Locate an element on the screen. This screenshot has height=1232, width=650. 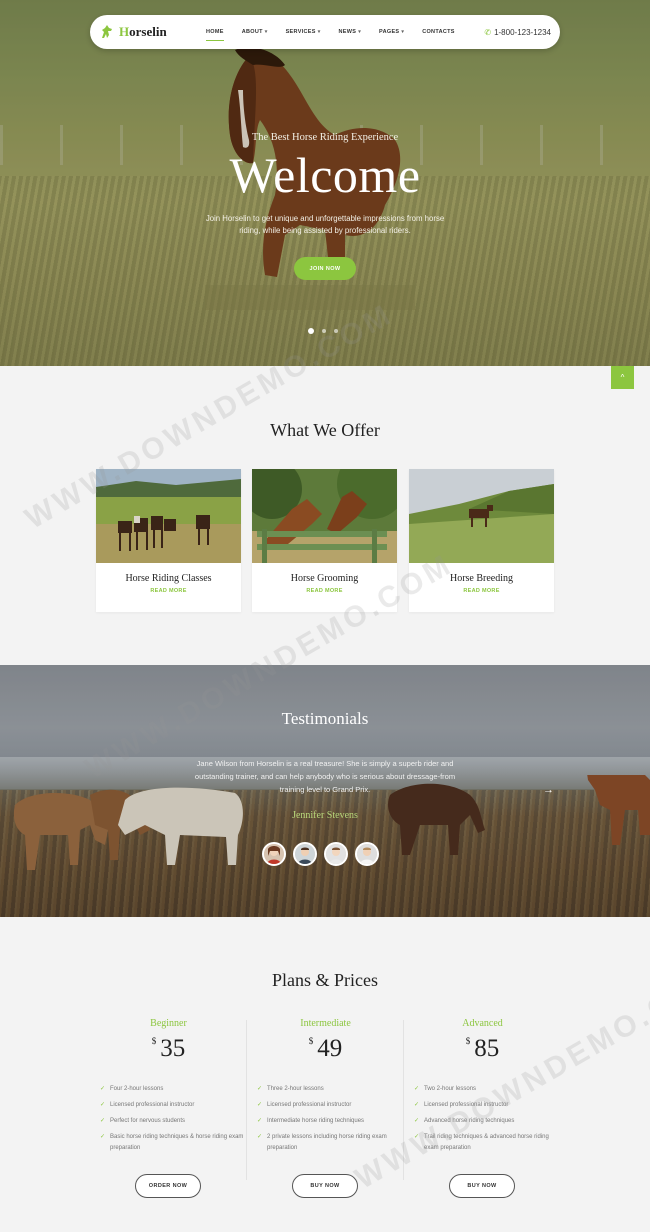
card-title: Horse Riding Classes is located at coordinates (168, 578).